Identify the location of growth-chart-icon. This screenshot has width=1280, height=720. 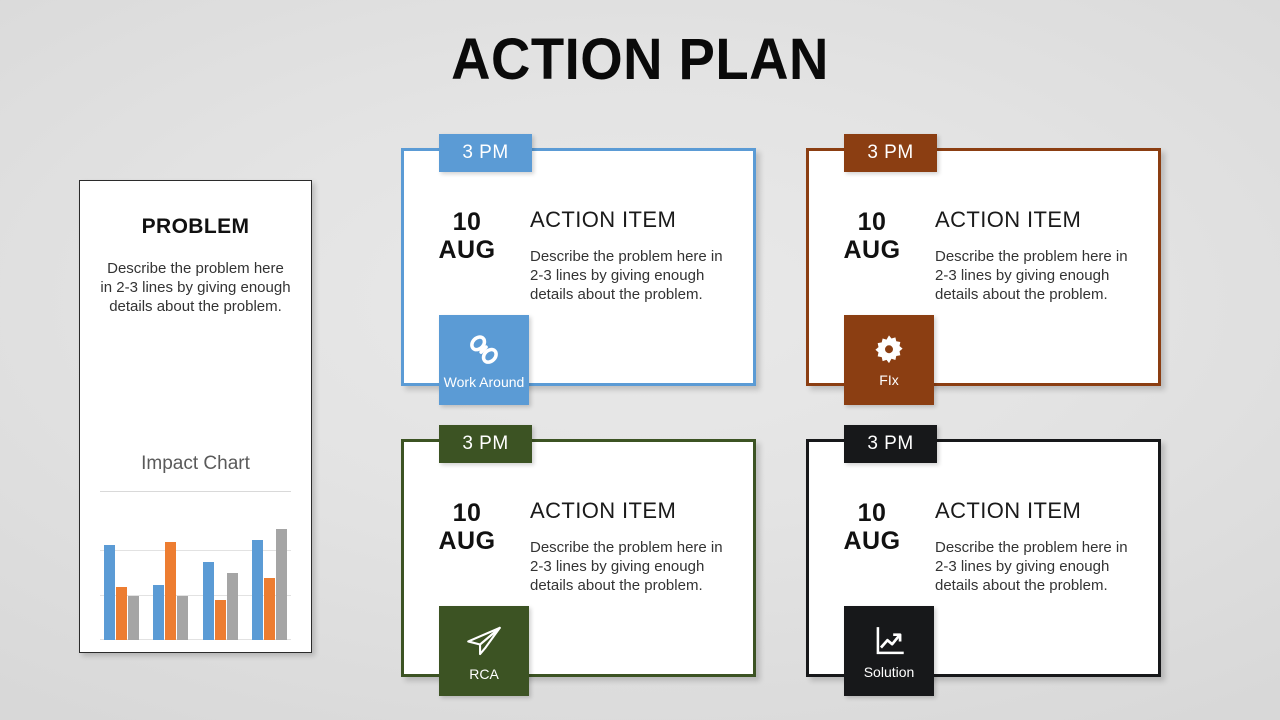
(889, 641).